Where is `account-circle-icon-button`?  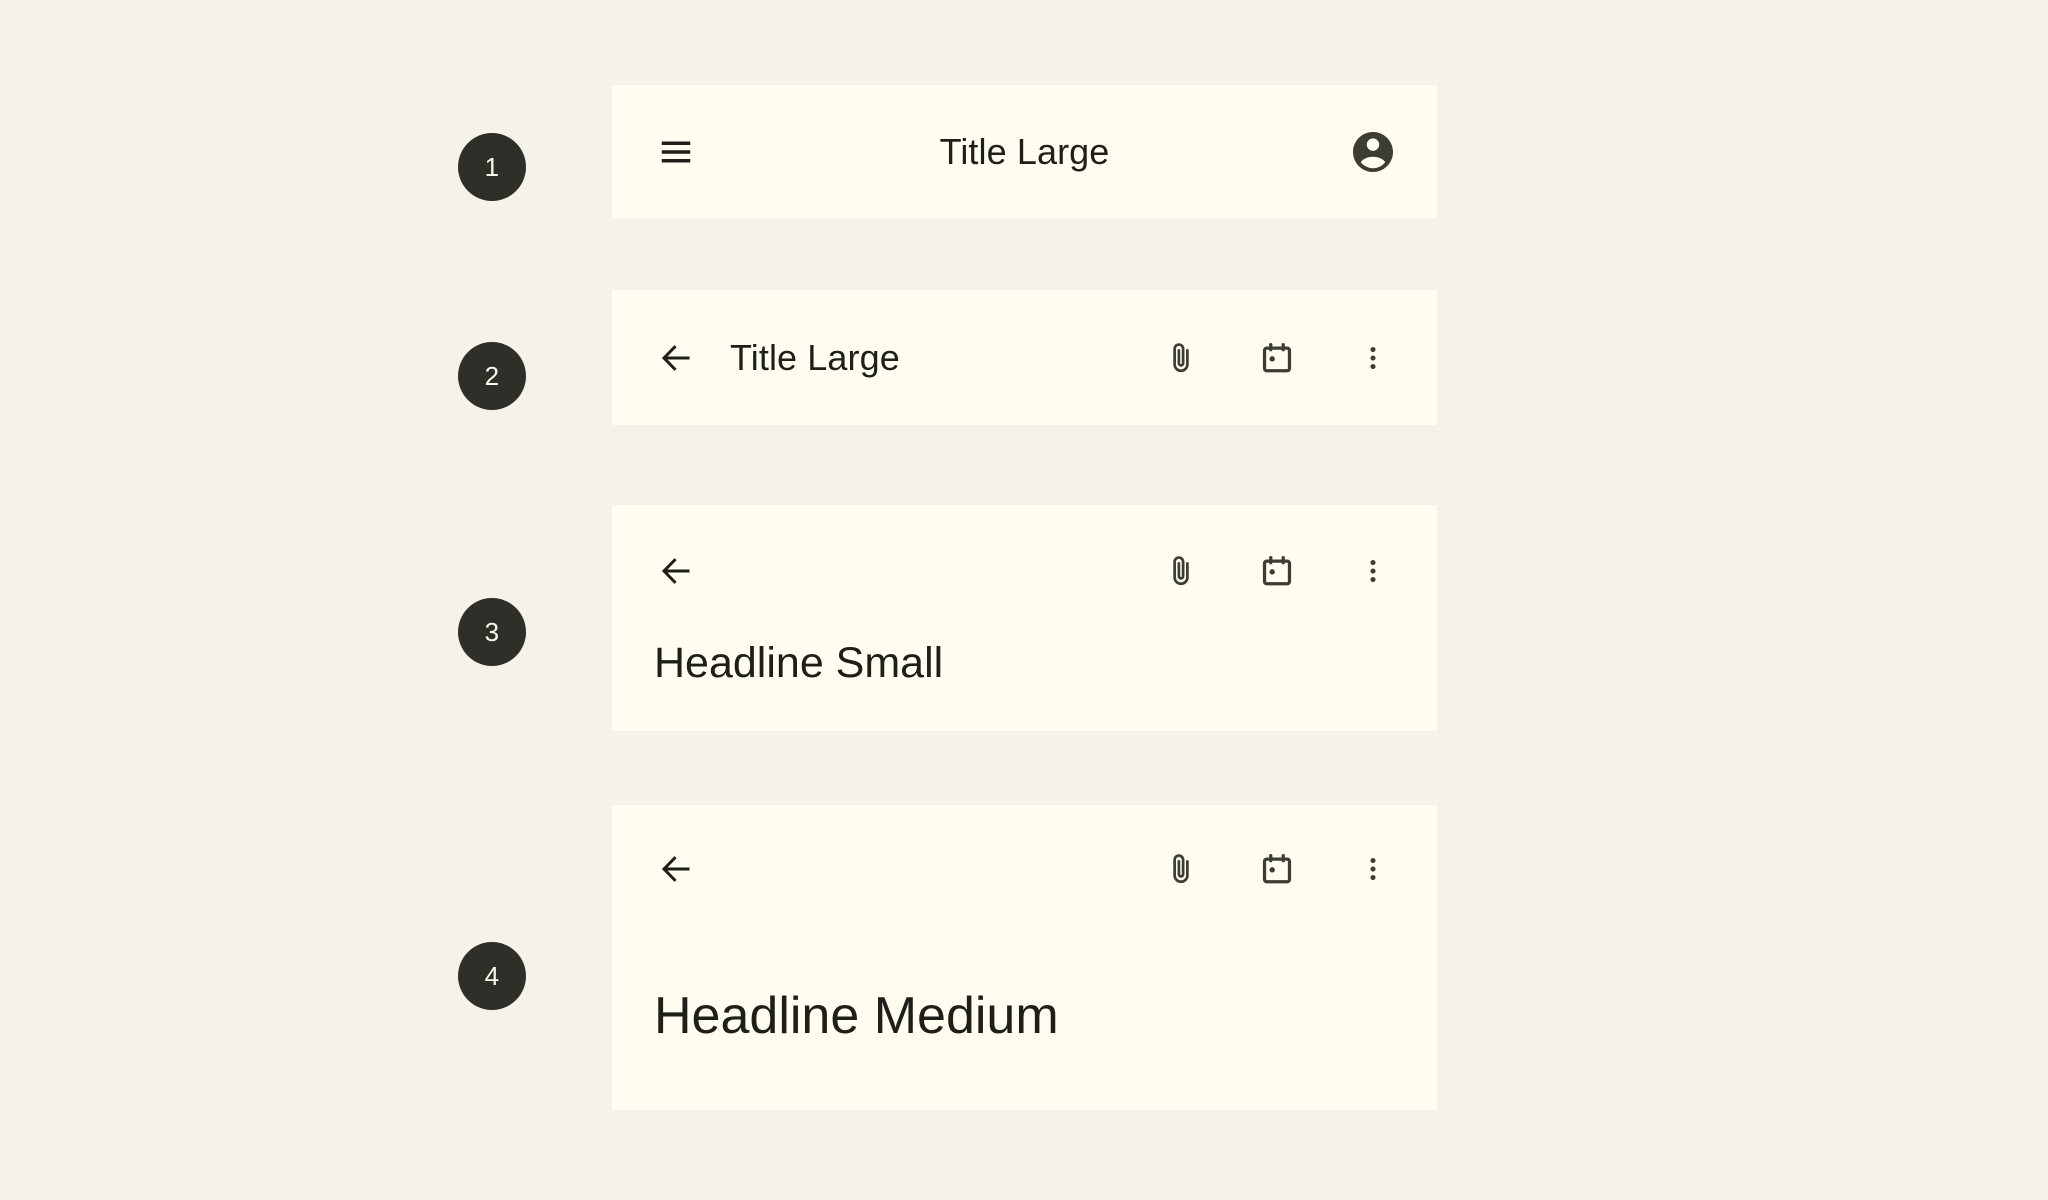
account-circle-icon-button is located at coordinates (1373, 152).